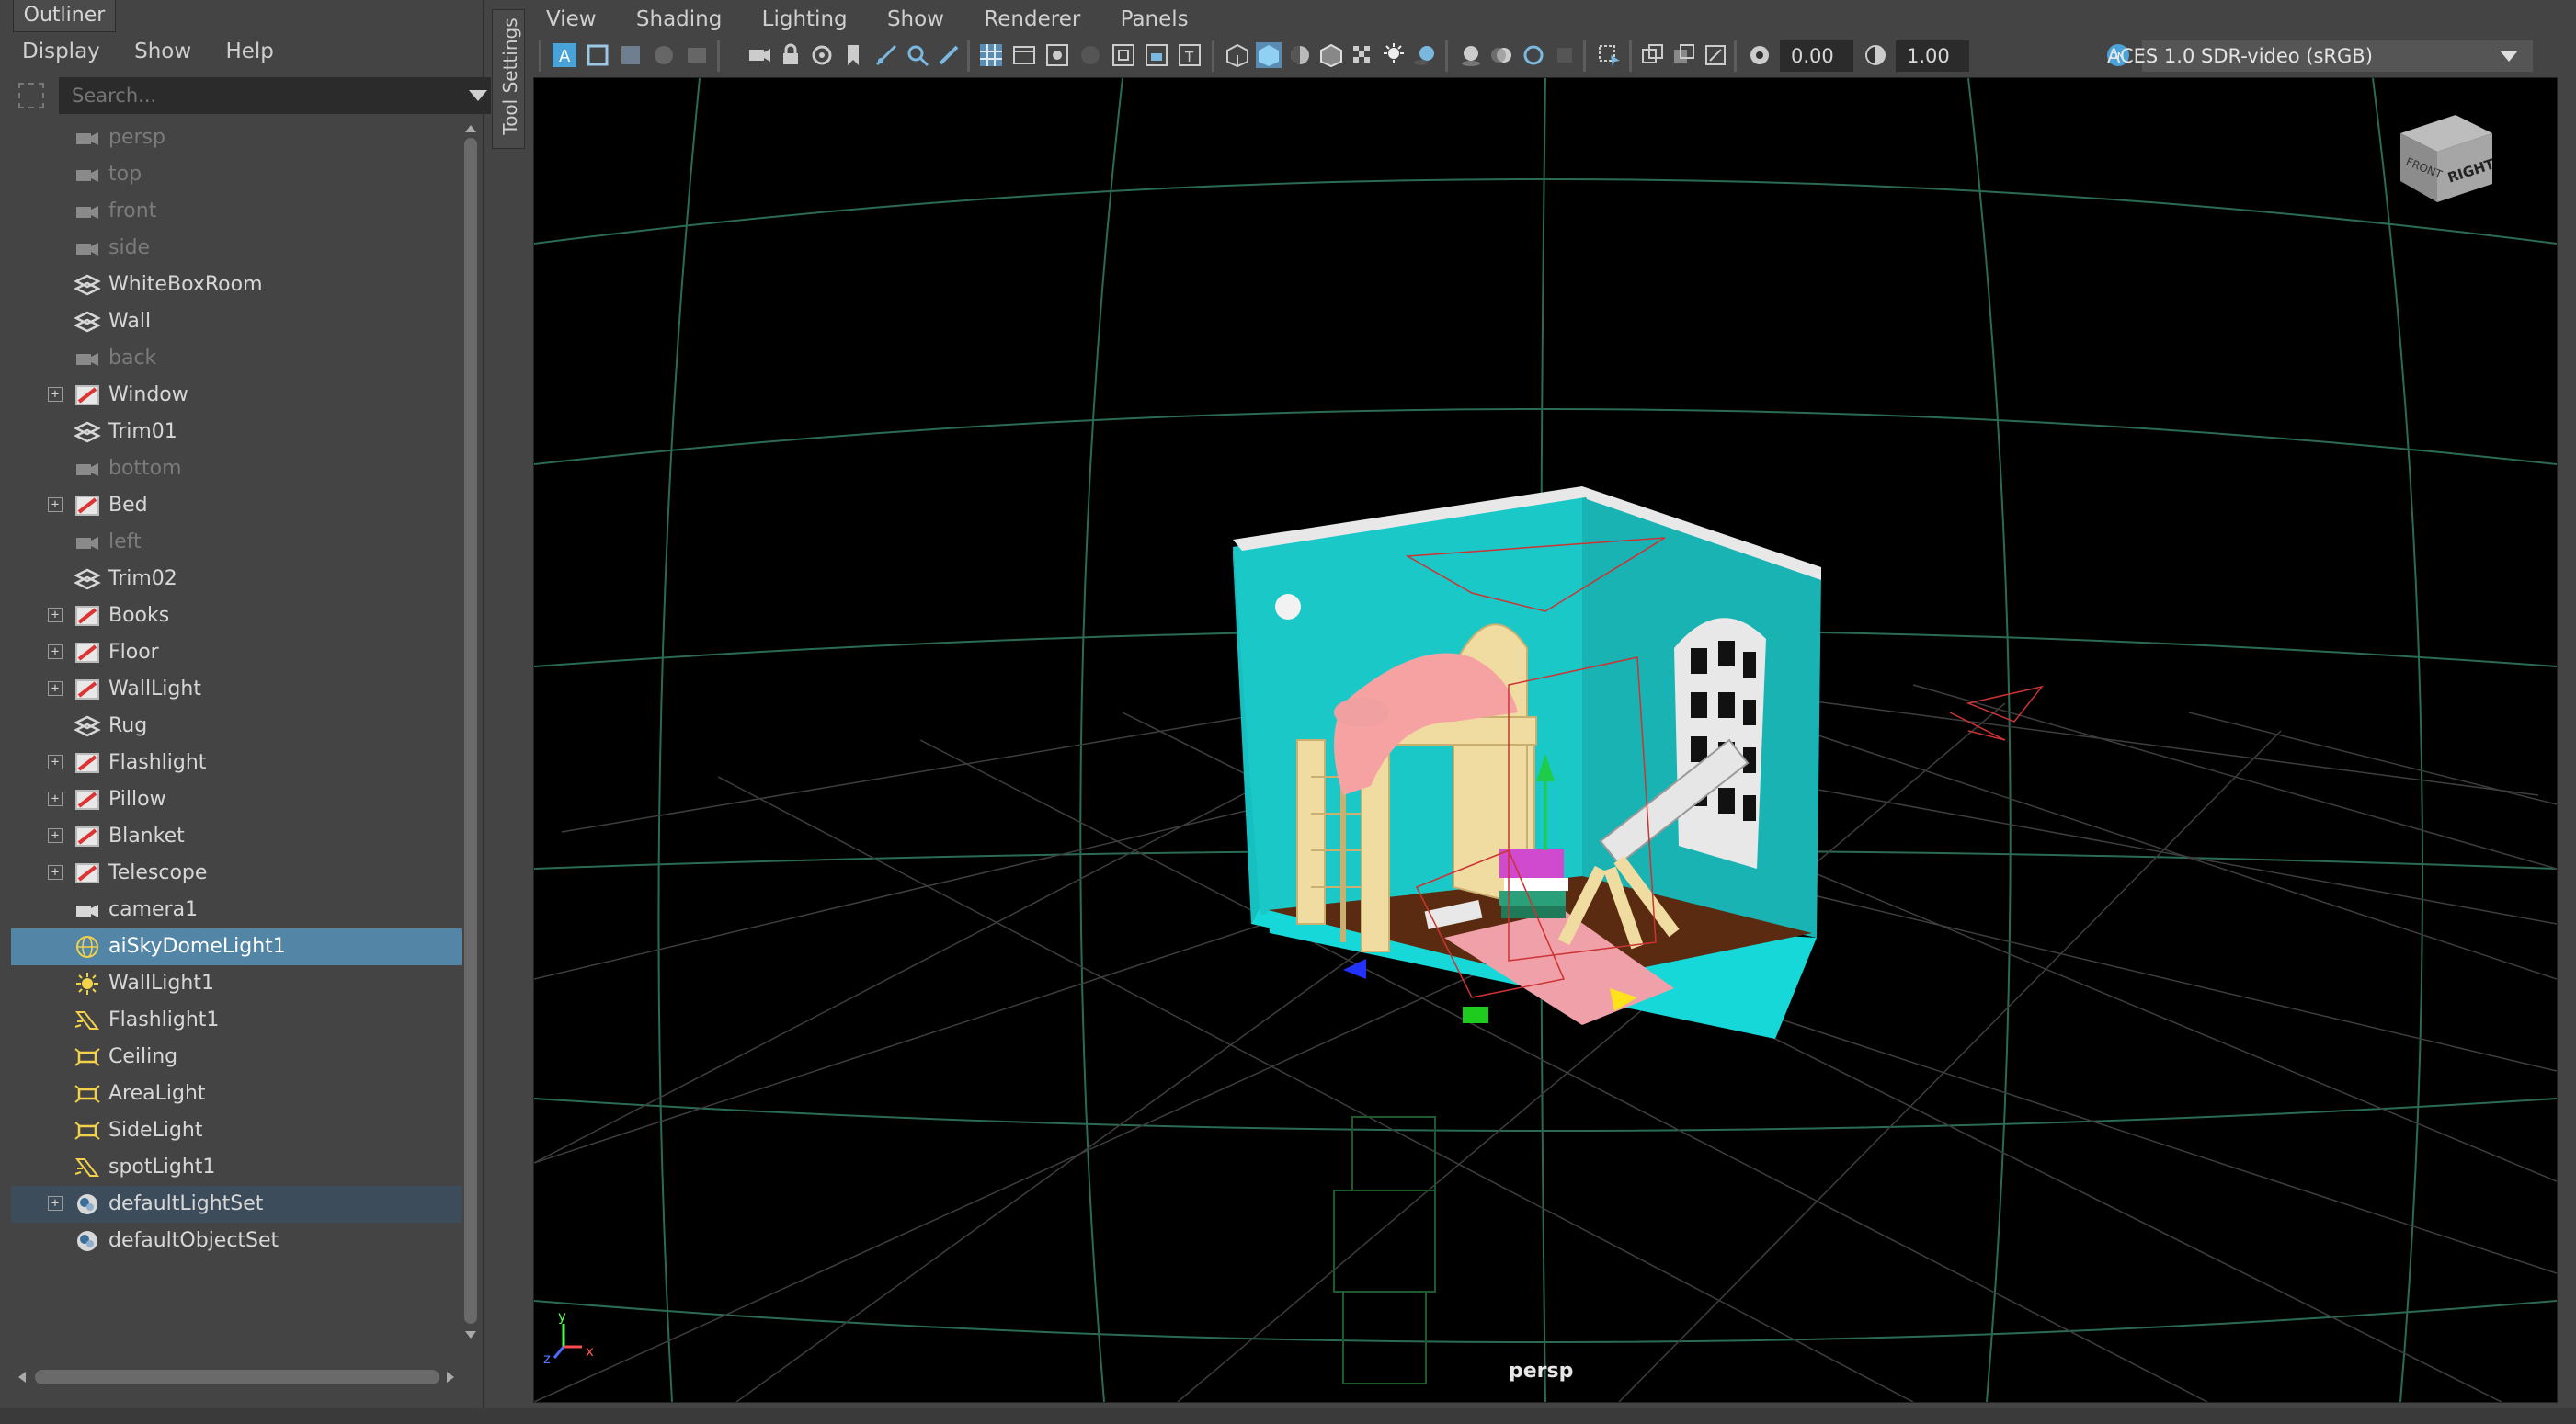 The width and height of the screenshot is (2576, 1424). What do you see at coordinates (631, 55) in the screenshot?
I see `grid-toggle-icon` at bounding box center [631, 55].